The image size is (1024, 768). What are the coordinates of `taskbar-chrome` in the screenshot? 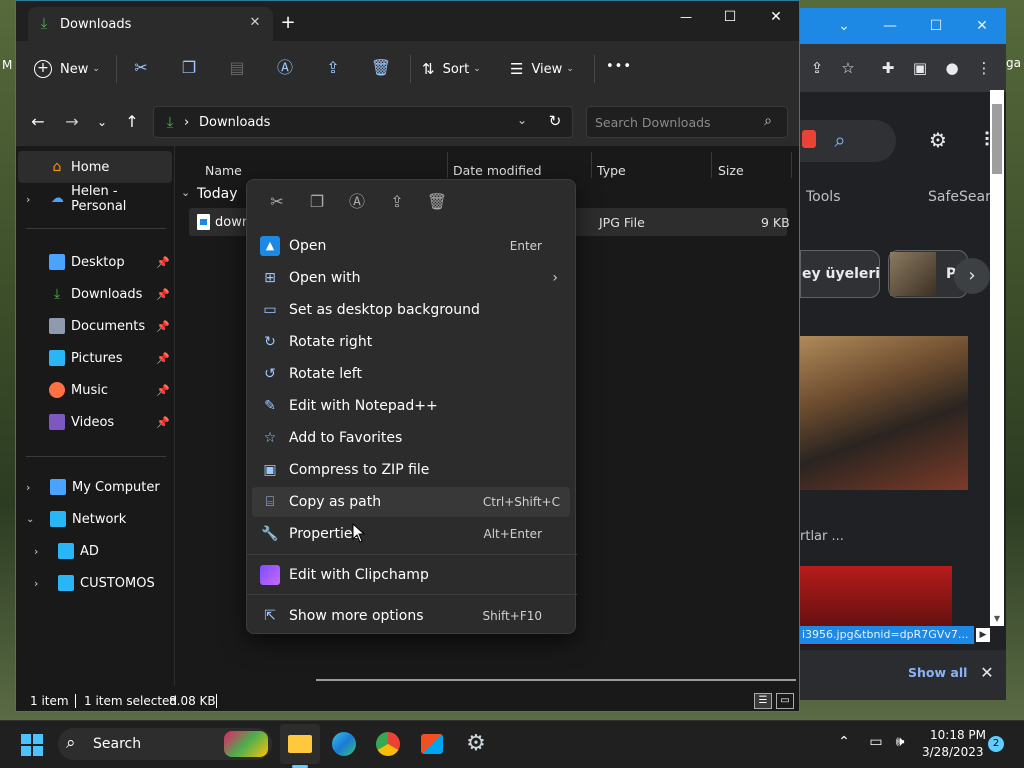 It's located at (388, 744).